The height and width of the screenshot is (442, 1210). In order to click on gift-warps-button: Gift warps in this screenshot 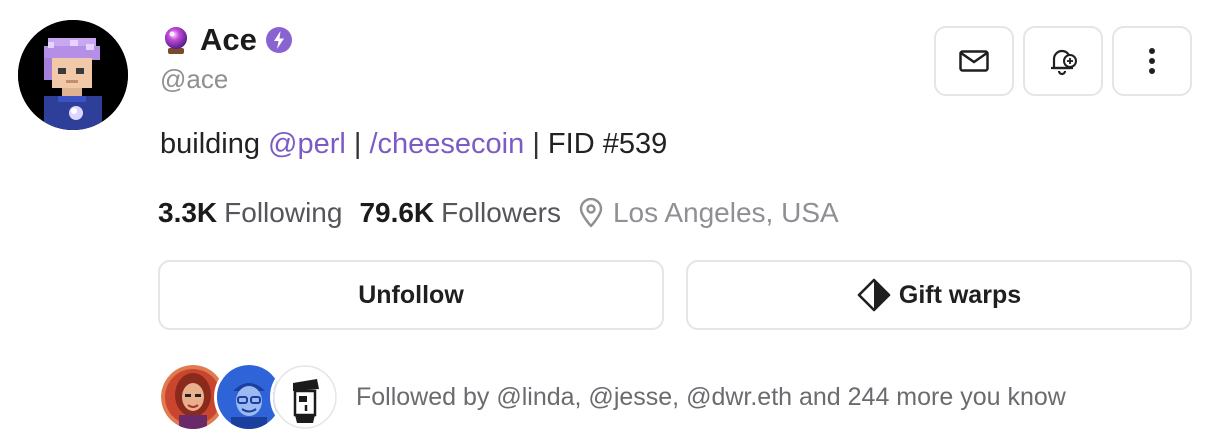, I will do `click(939, 295)`.